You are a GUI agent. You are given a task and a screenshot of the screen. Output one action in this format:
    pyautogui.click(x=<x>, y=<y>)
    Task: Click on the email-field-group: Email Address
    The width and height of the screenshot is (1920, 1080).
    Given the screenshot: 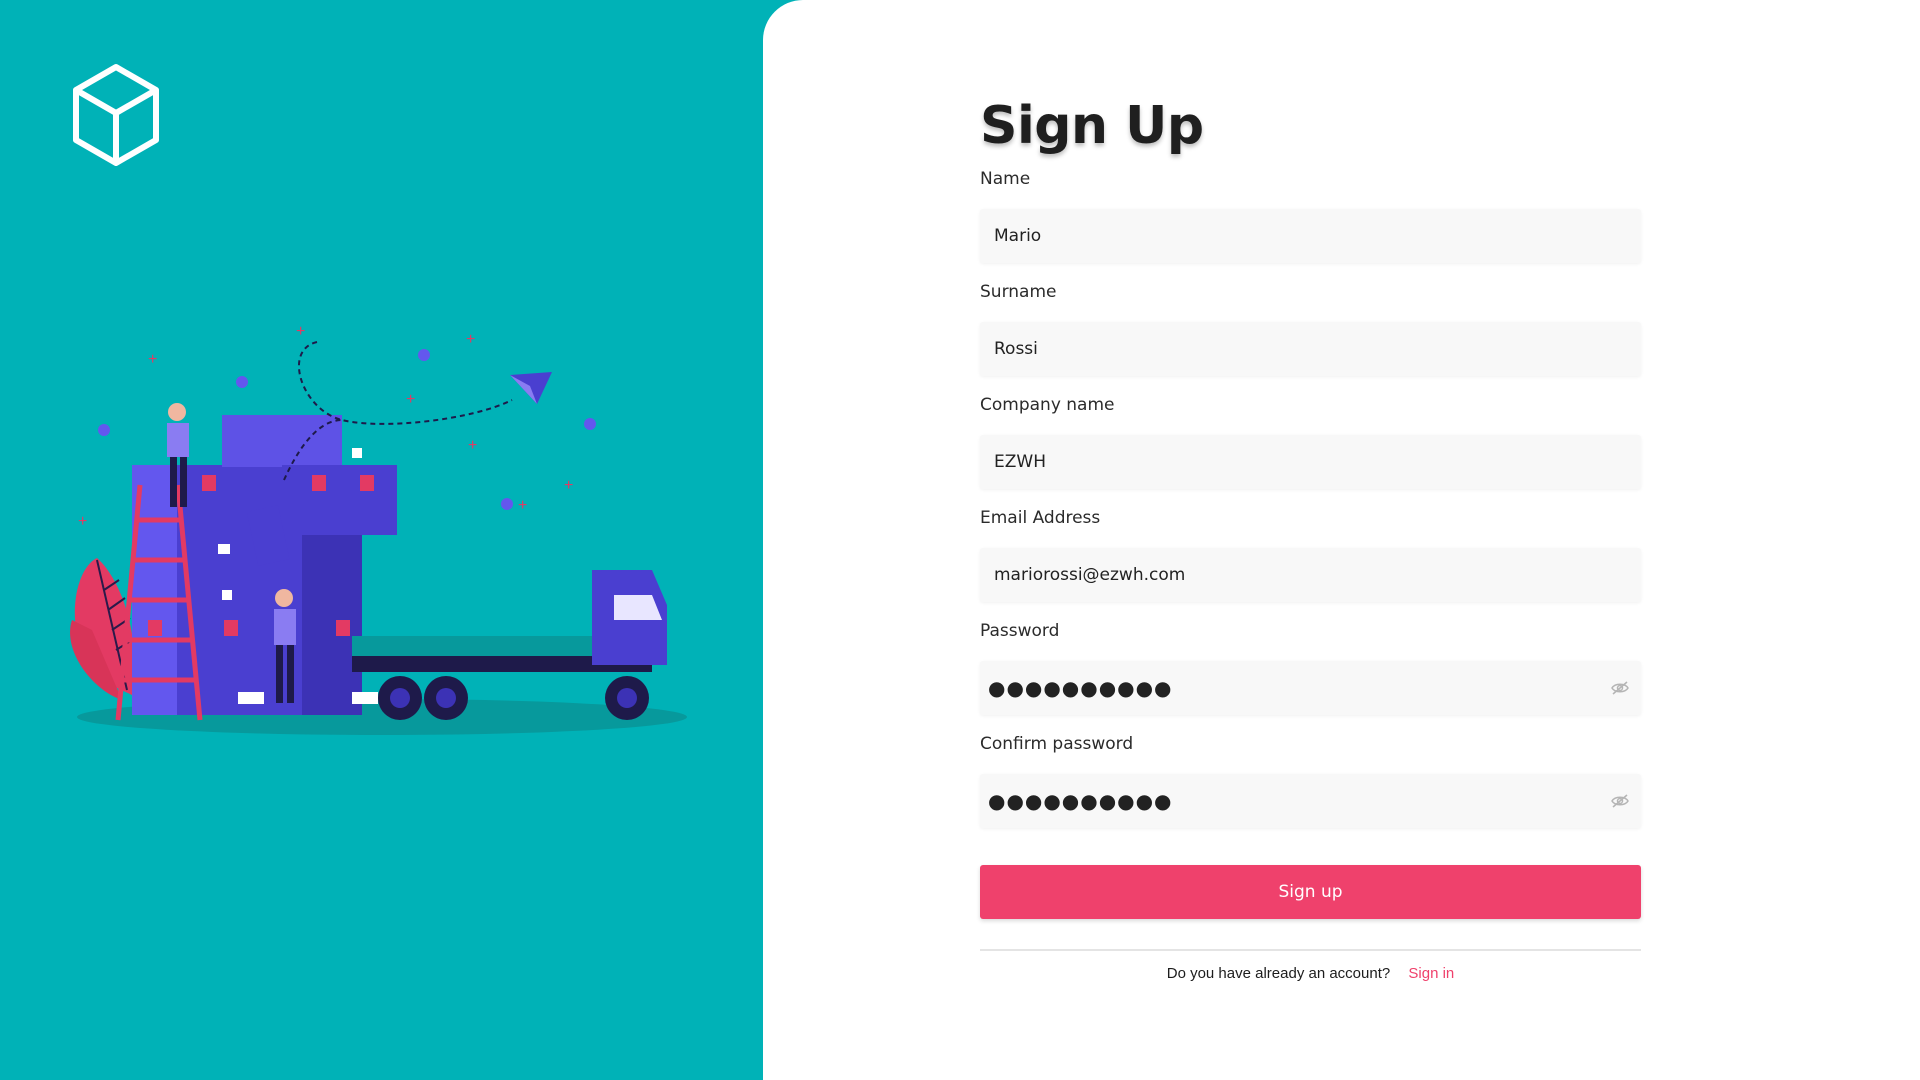 What is the action you would take?
    pyautogui.click(x=1310, y=553)
    